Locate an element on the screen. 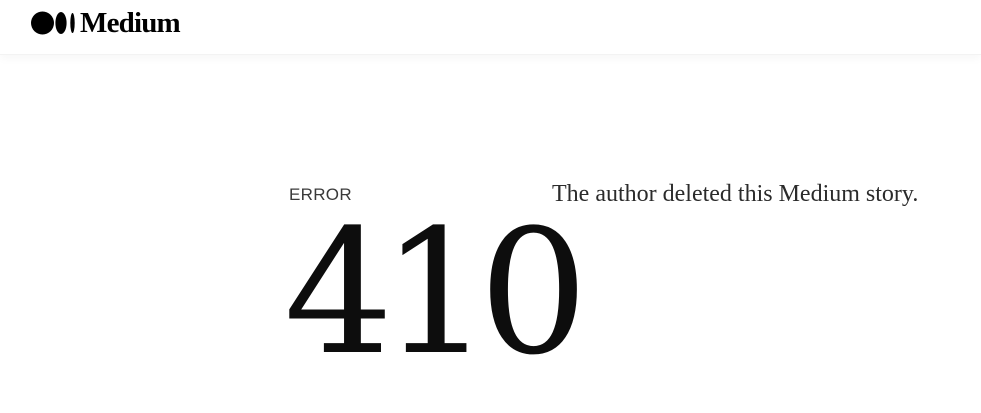  top-navigation-bar: Medium is located at coordinates (490, 27).